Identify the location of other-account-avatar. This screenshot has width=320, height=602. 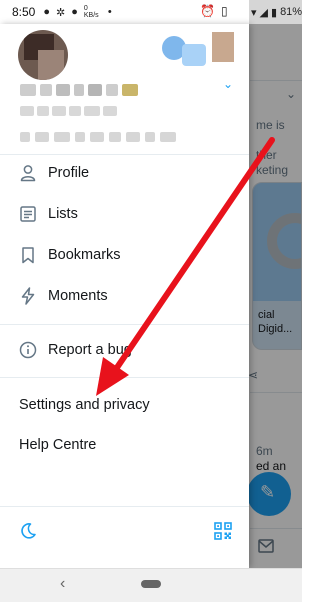
(223, 47).